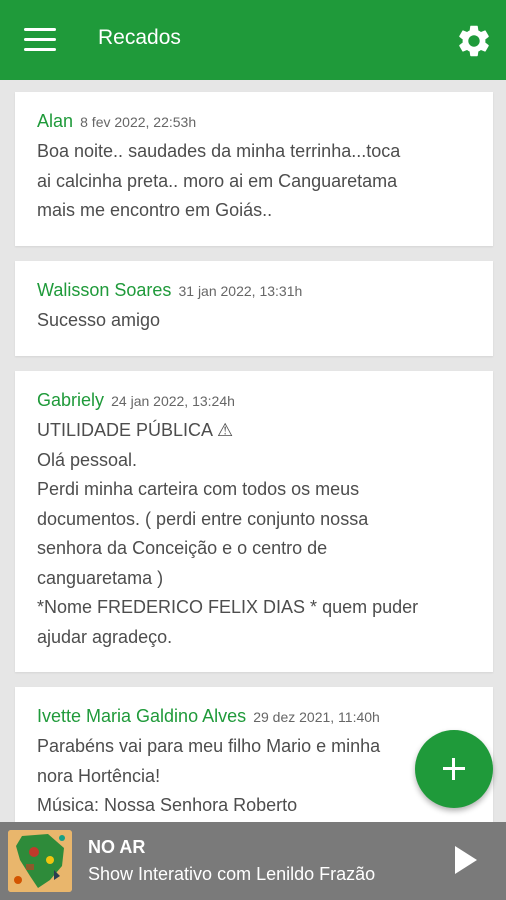  Describe the element at coordinates (232, 874) in the screenshot. I see `player-show-name: Show Interativo com Lenildo Frazão` at that location.